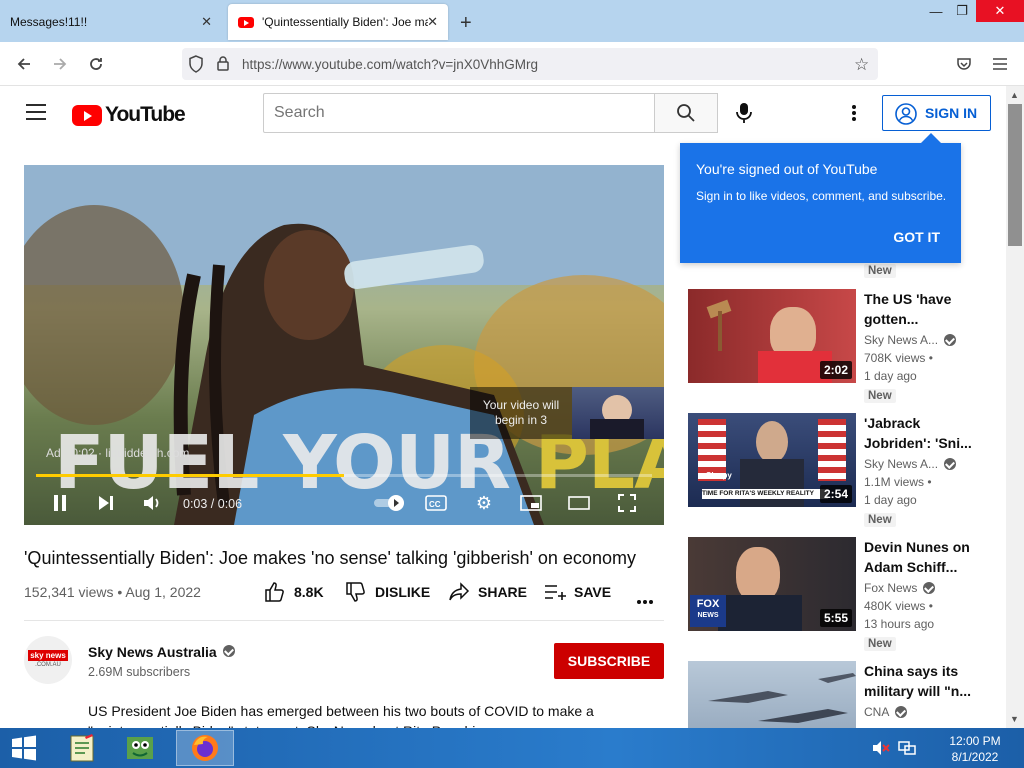 Image resolution: width=1024 pixels, height=768 pixels. What do you see at coordinates (294, 592) in the screenshot?
I see `like-button: 8.8K` at bounding box center [294, 592].